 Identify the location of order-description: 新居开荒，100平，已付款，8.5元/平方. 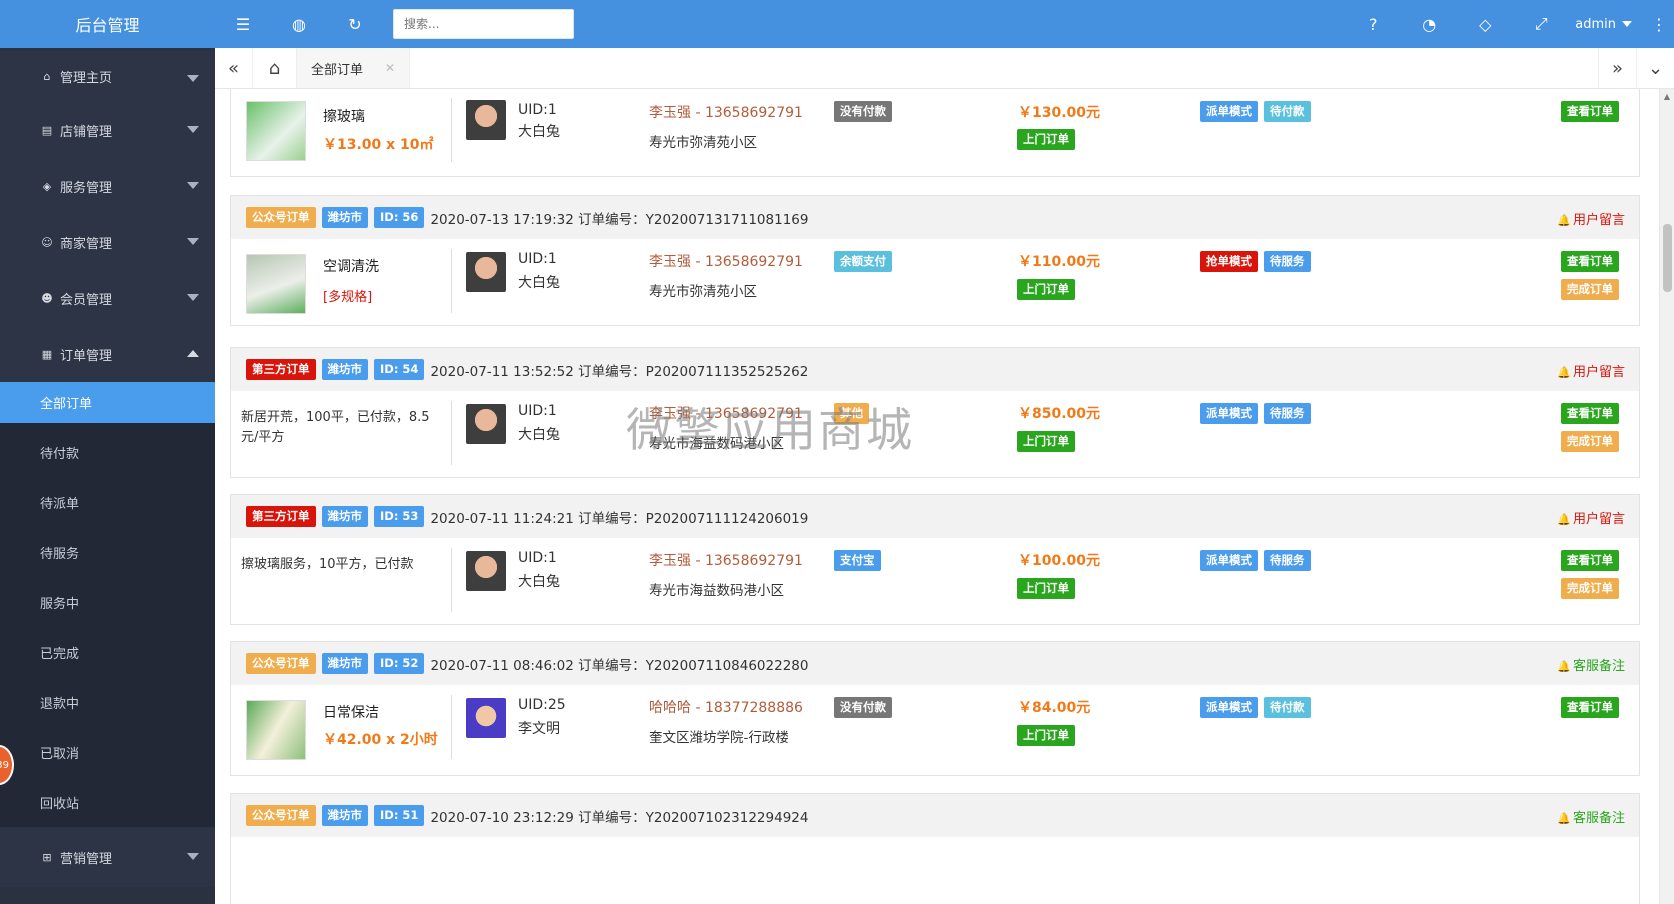
(335, 427).